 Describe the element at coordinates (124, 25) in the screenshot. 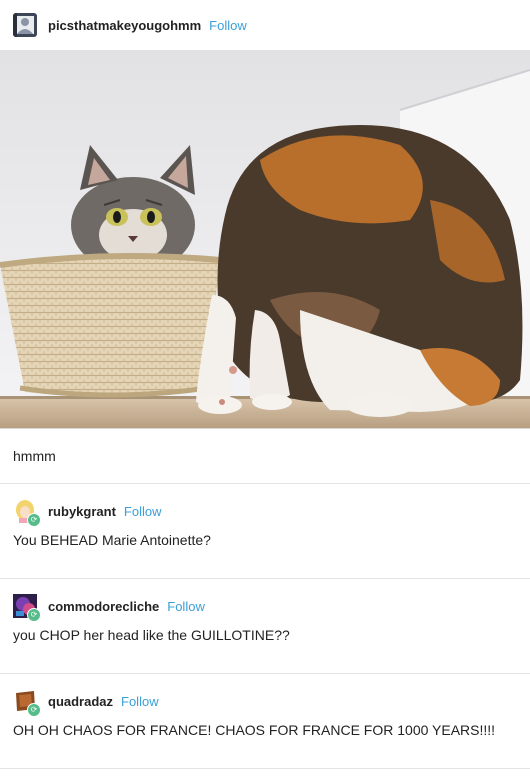

I see `post-username: picsthatmakeyougohmm` at that location.